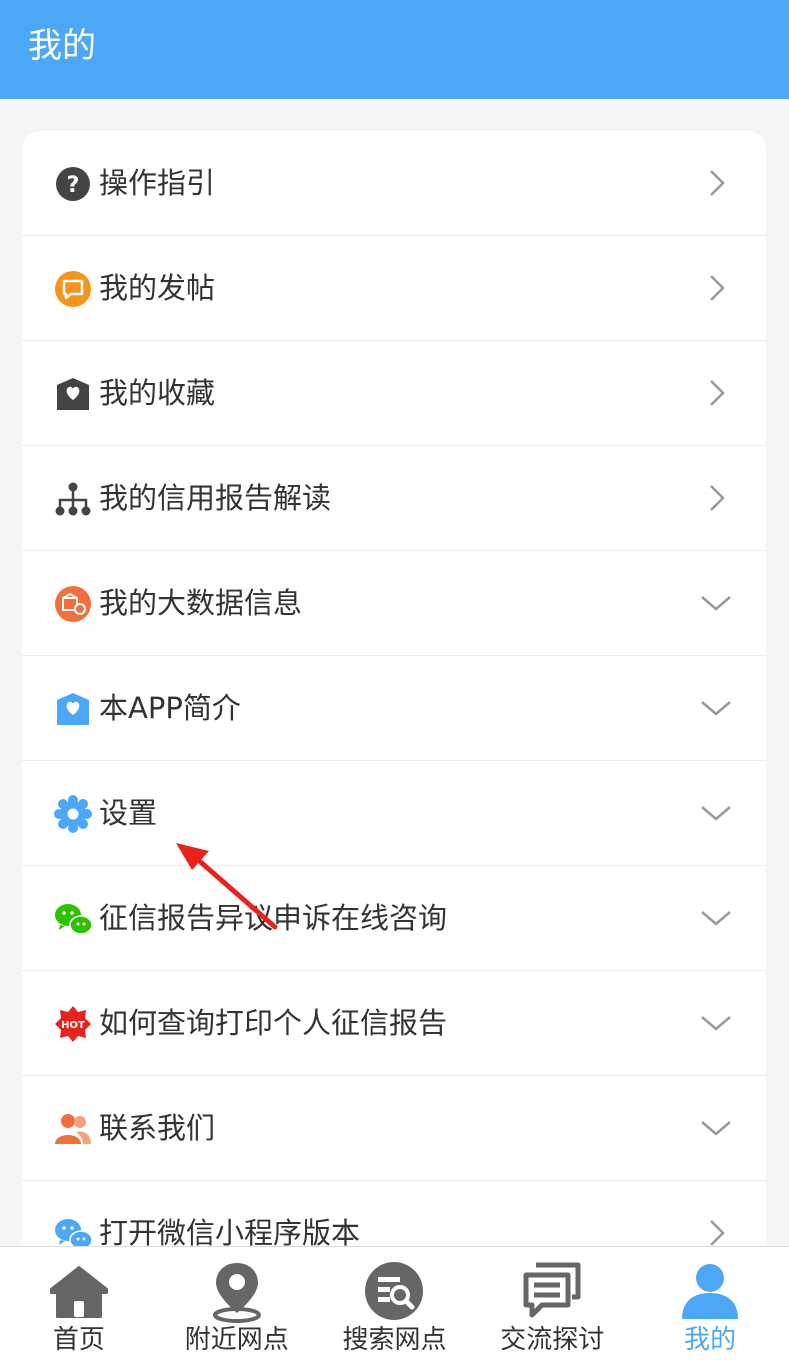 This screenshot has height=1360, width=789. I want to click on tab-mine: 我的, so click(710, 1303).